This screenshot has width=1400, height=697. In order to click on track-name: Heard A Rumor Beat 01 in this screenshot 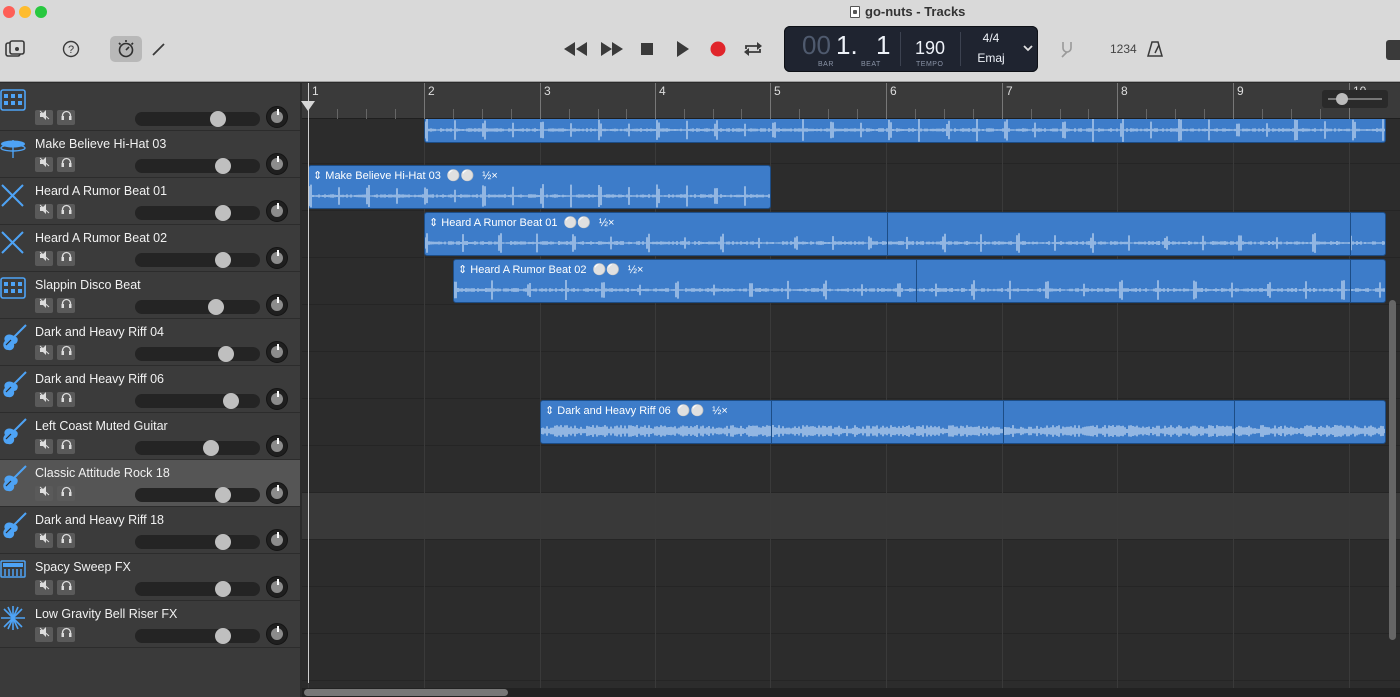, I will do `click(101, 191)`.